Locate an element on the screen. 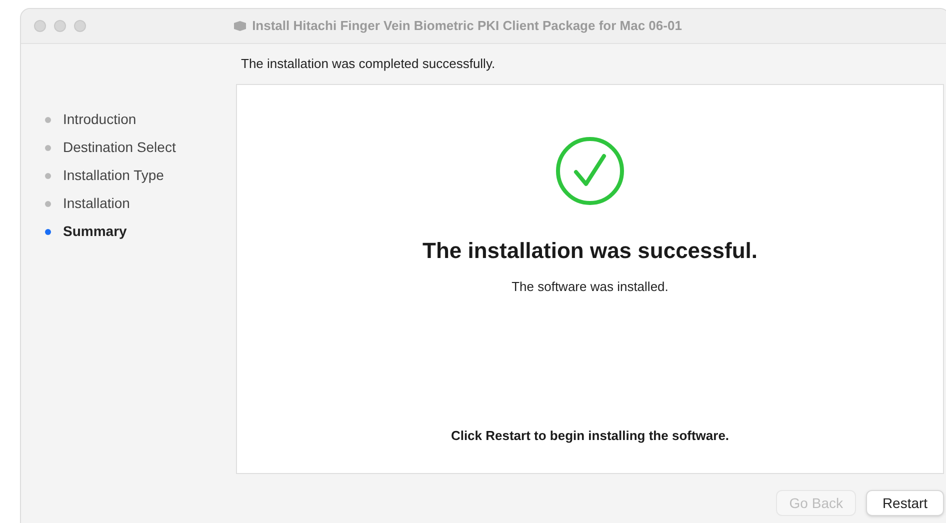  restart-button: Restart is located at coordinates (905, 503).